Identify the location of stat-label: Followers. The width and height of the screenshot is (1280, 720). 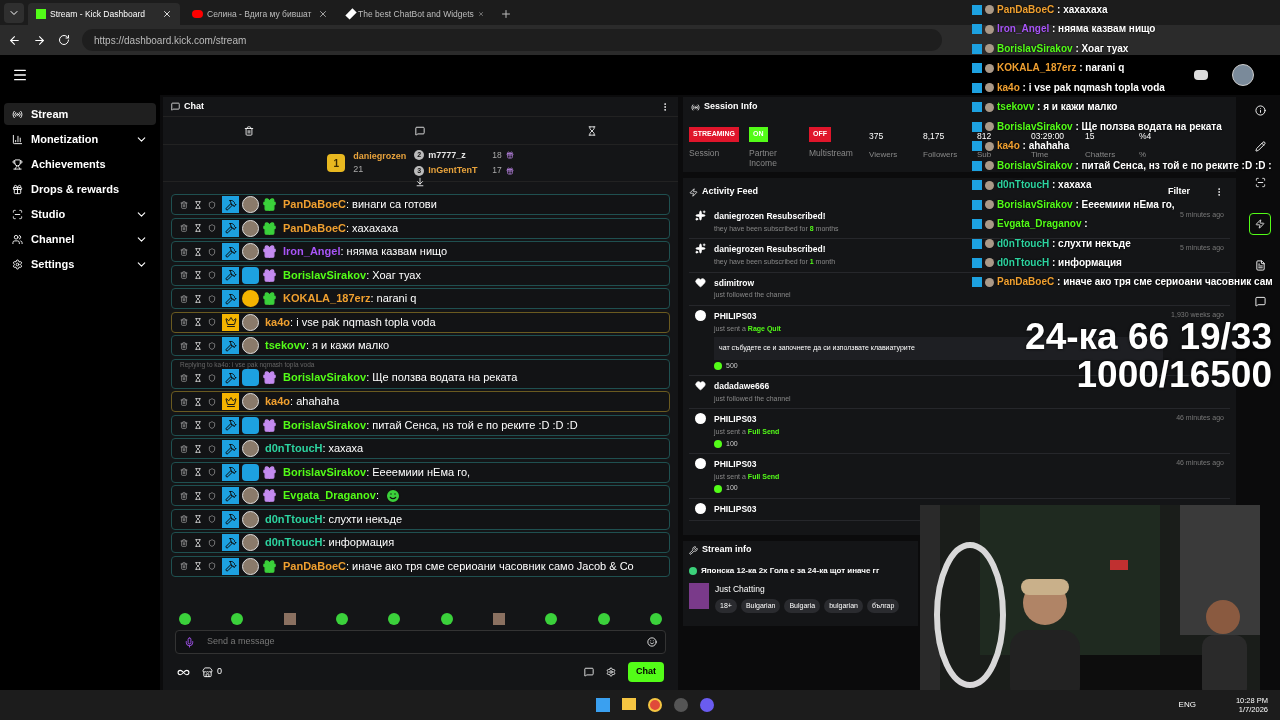
(940, 155).